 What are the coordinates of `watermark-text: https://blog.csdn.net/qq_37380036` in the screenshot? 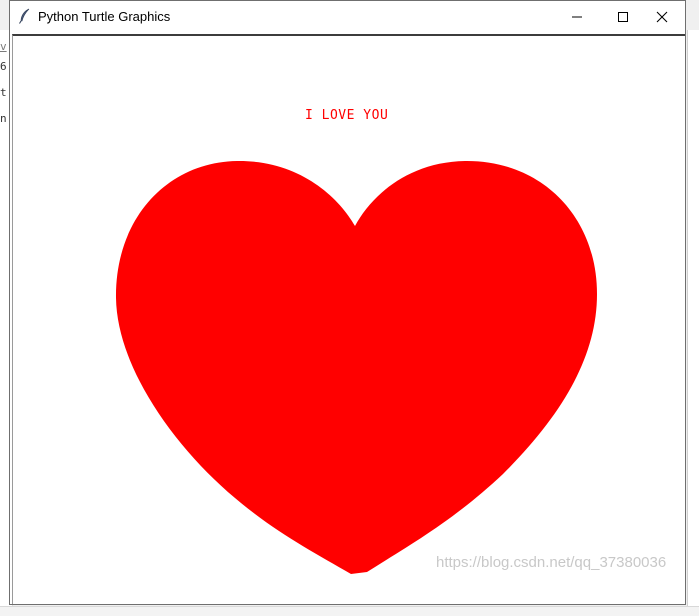 It's located at (551, 562).